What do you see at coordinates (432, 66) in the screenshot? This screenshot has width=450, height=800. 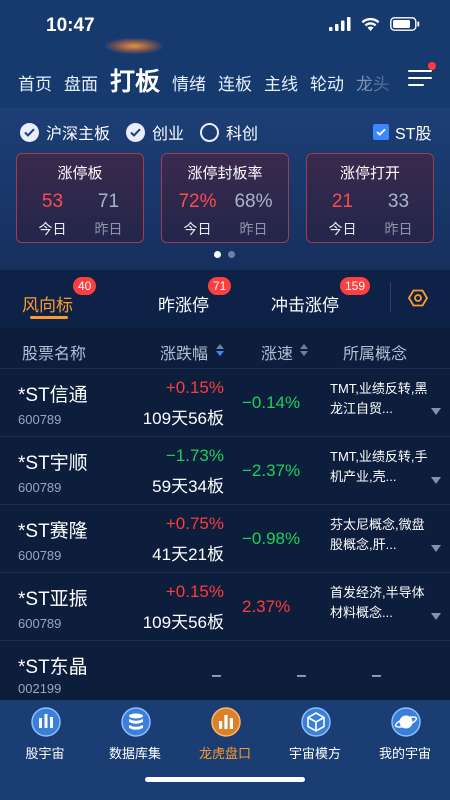 I see `notification-dot` at bounding box center [432, 66].